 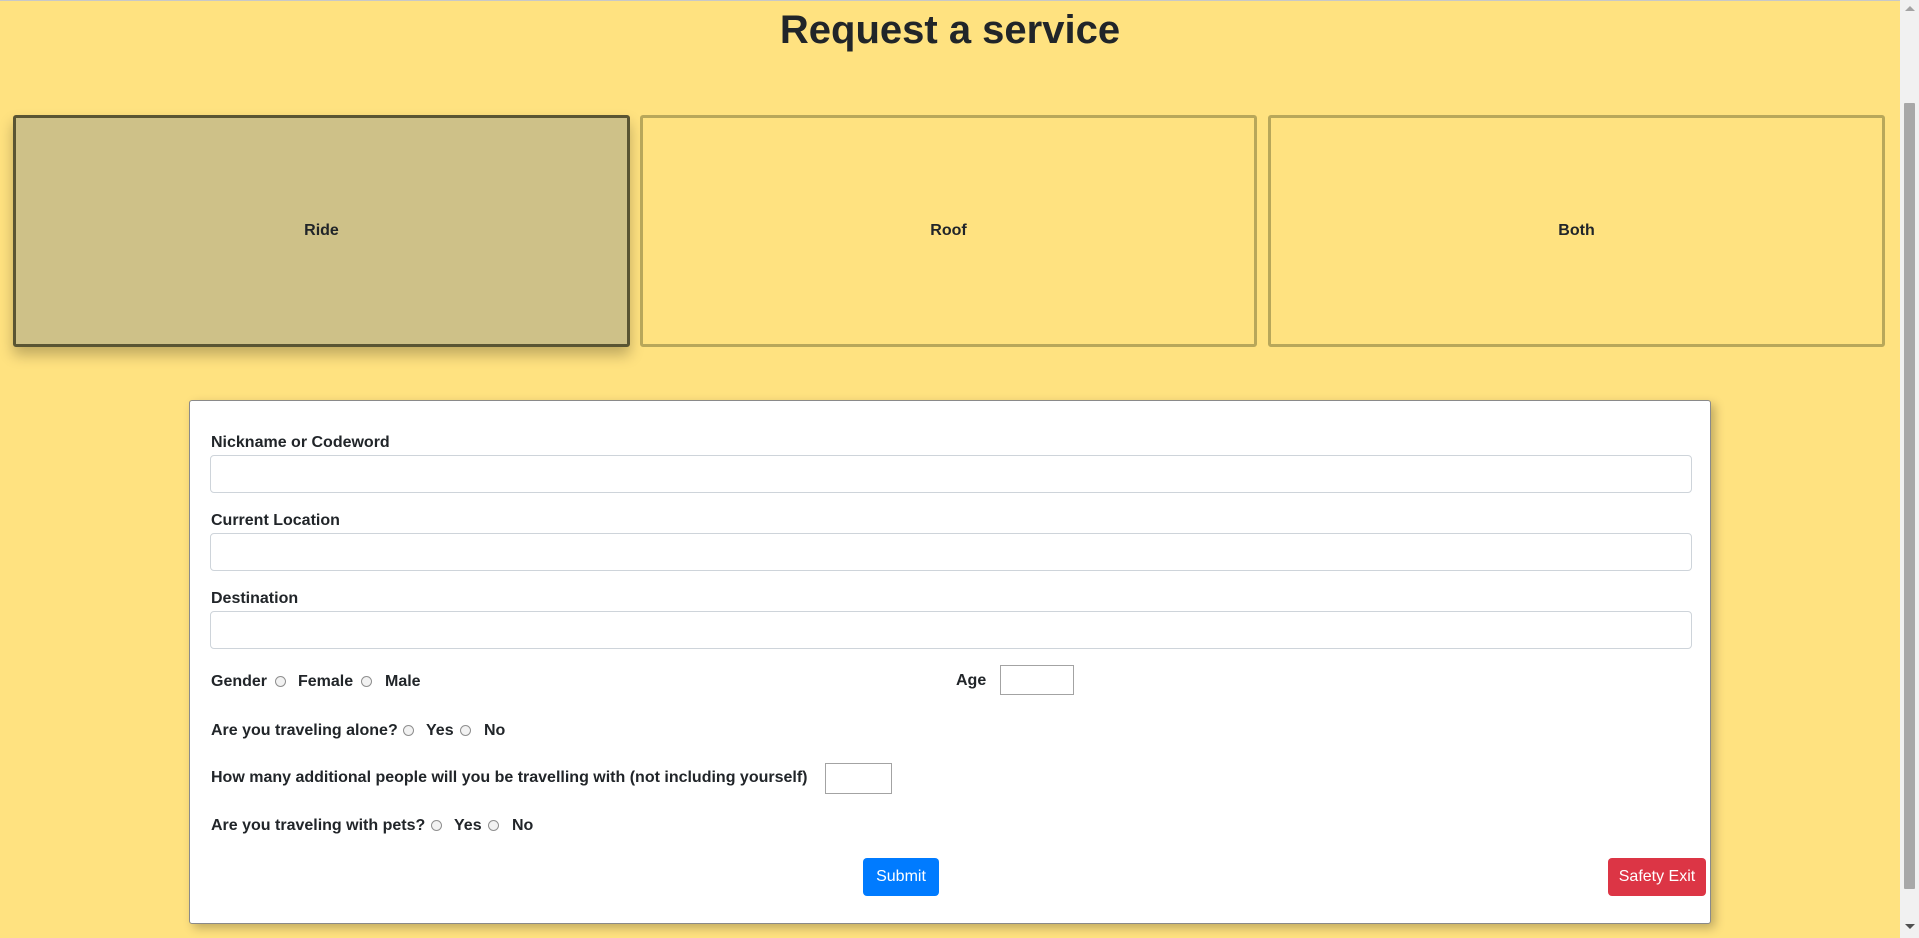 What do you see at coordinates (1909, 496) in the screenshot?
I see `scrollbar-thumb` at bounding box center [1909, 496].